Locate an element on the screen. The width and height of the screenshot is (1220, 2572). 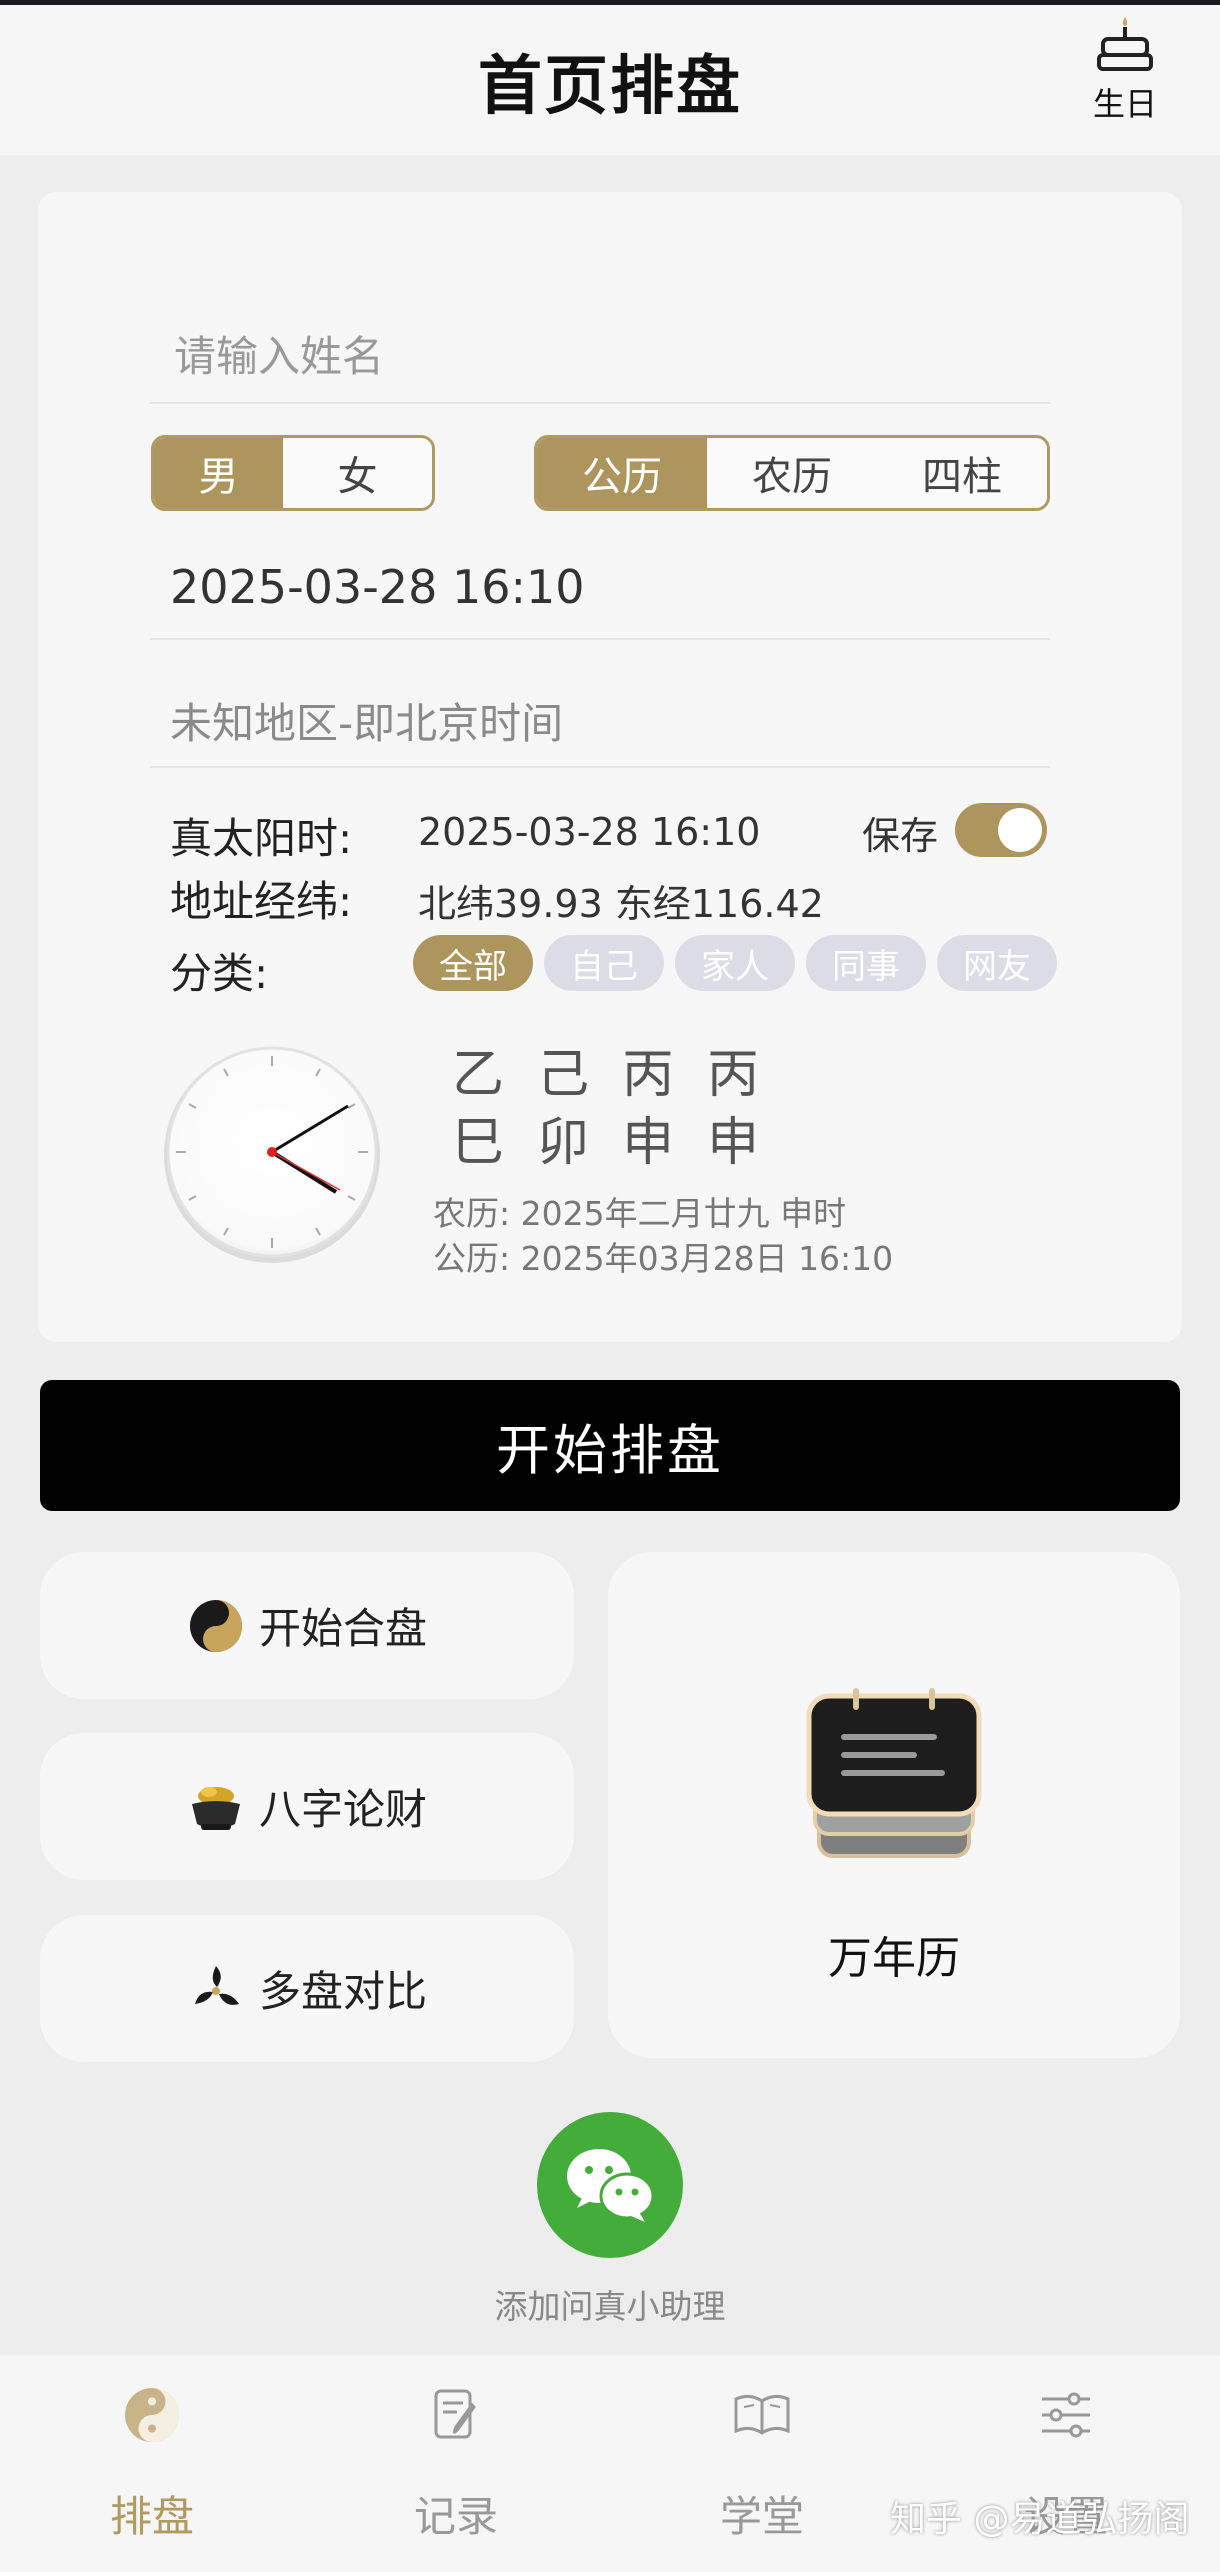
perpetual-calendar-button: 万年历 is located at coordinates (894, 1805).